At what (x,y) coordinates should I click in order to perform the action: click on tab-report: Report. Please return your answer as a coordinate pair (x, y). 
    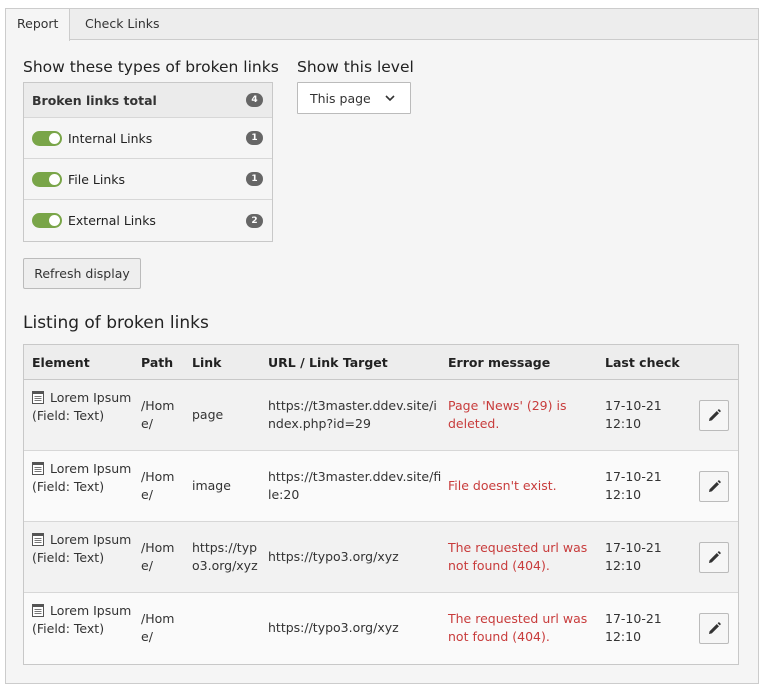
    Looking at the image, I should click on (38, 25).